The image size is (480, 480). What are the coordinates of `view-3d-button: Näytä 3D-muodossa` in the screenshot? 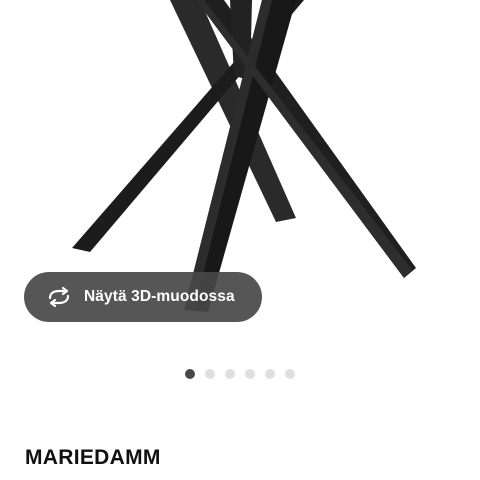 It's located at (143, 297).